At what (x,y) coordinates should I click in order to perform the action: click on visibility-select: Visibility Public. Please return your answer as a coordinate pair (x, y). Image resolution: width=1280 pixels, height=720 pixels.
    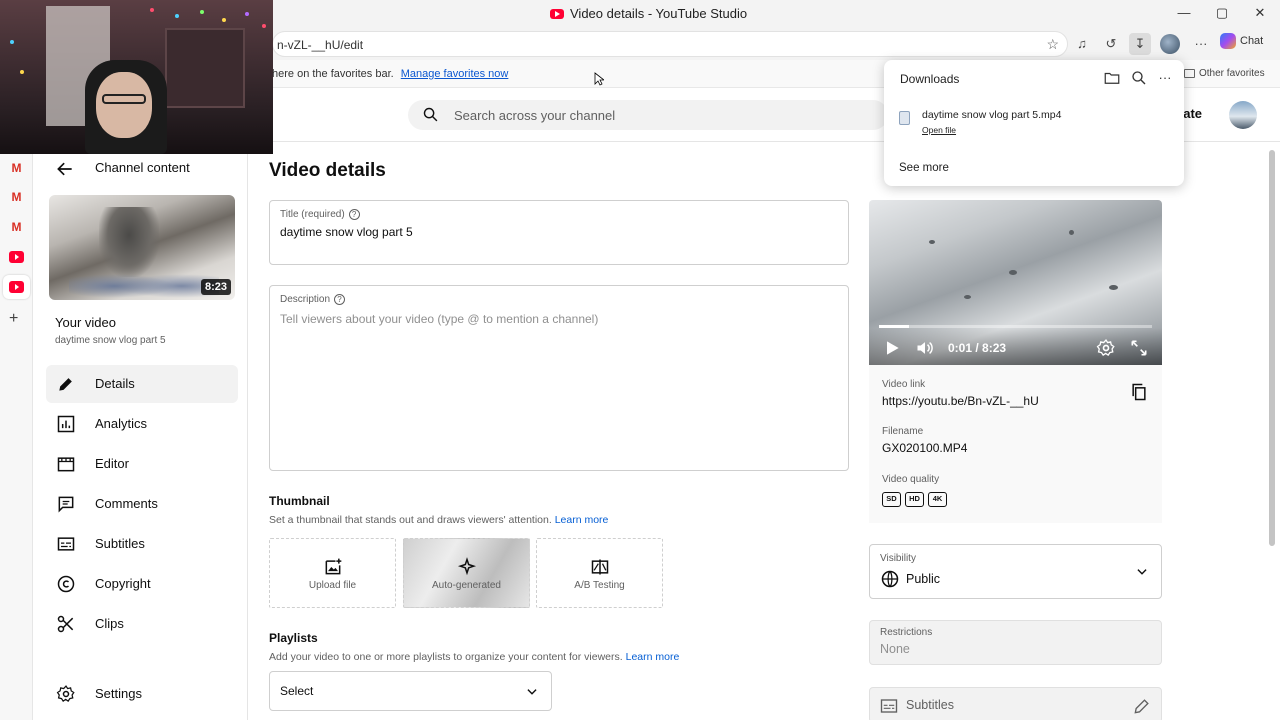
    Looking at the image, I should click on (1015, 571).